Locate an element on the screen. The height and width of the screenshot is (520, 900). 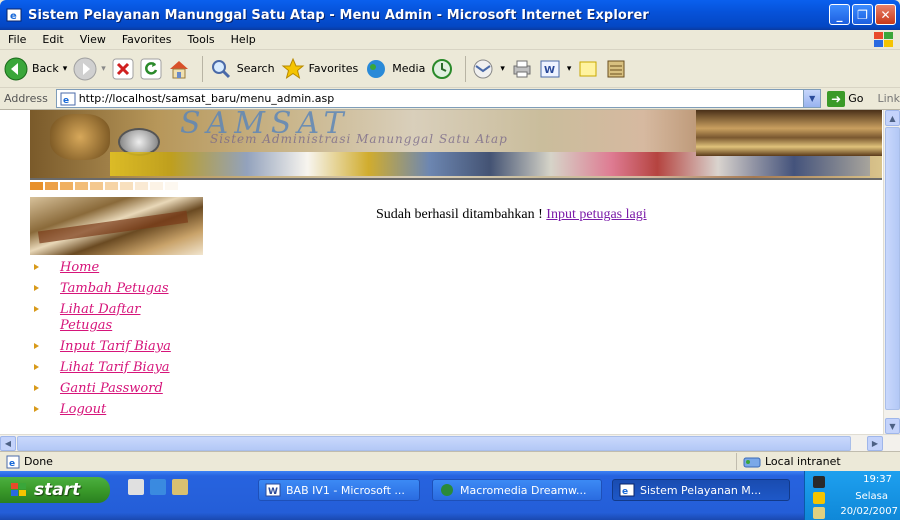
close-button: ✕ is located at coordinates (885, 14).